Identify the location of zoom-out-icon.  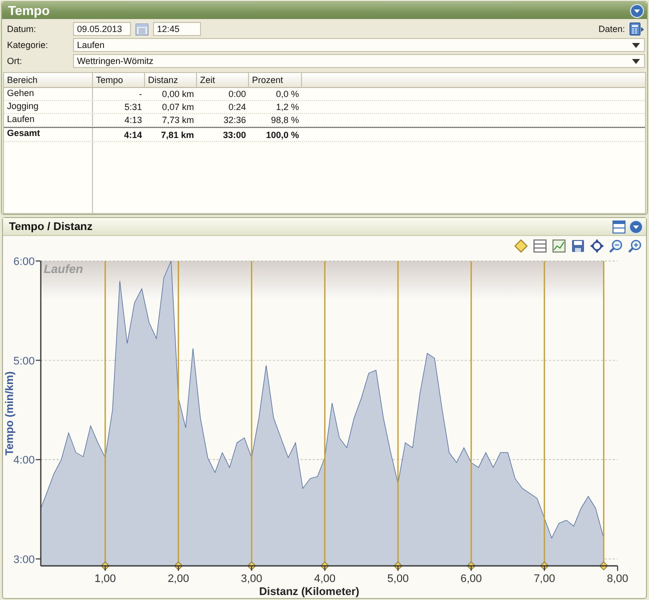
(616, 246).